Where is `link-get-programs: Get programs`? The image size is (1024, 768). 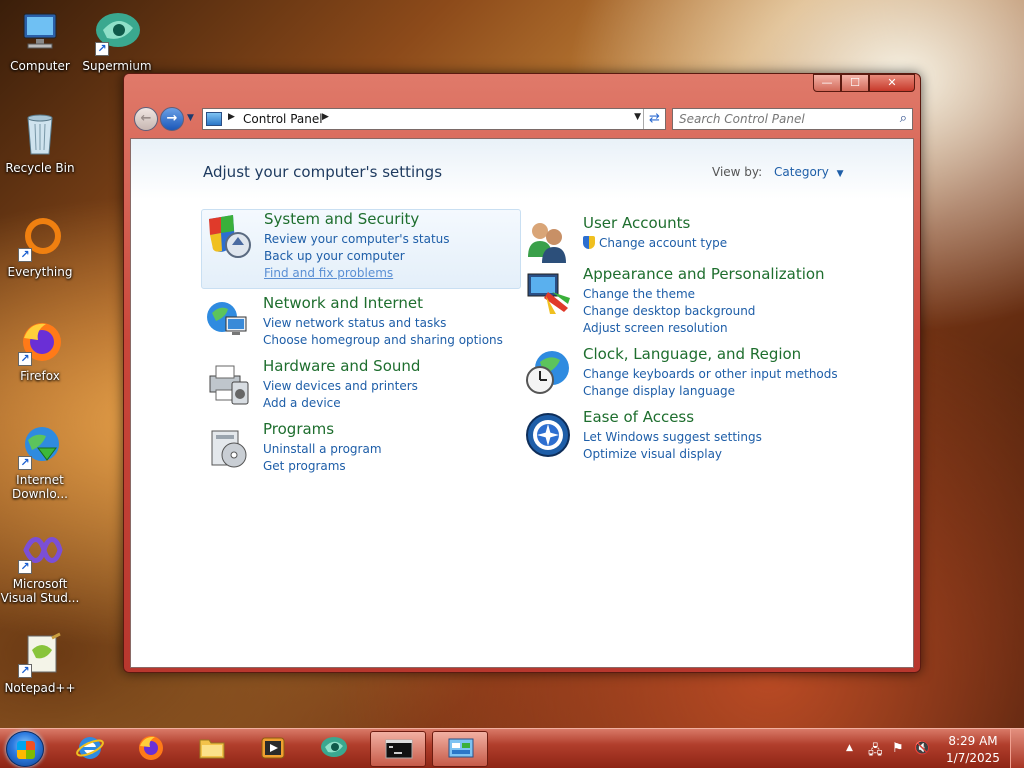
link-get-programs: Get programs is located at coordinates (322, 466).